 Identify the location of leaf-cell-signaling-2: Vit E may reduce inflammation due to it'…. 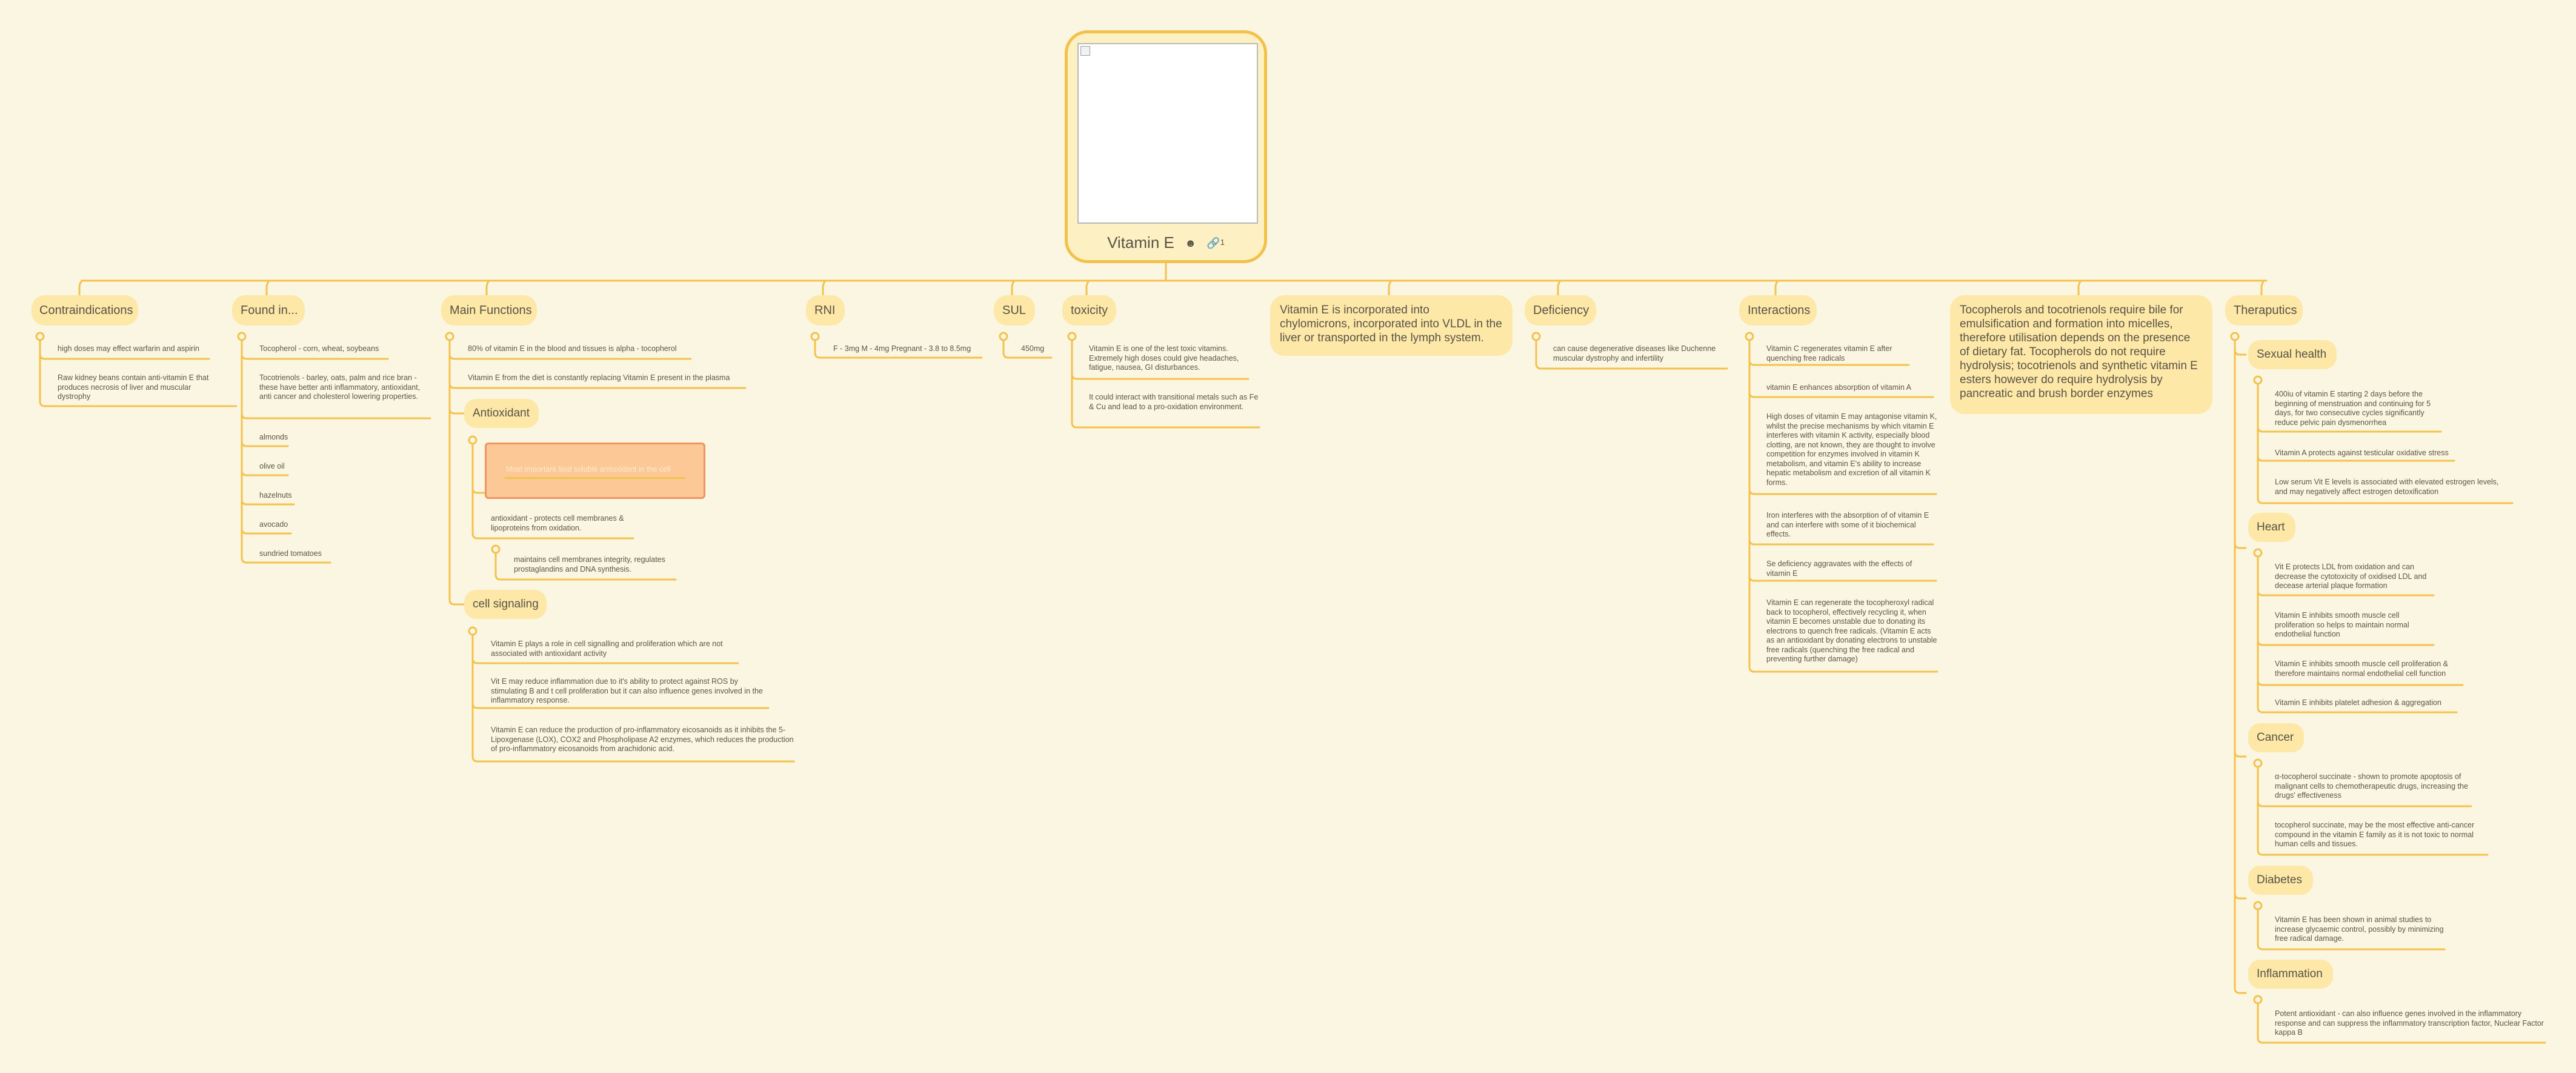
(627, 690).